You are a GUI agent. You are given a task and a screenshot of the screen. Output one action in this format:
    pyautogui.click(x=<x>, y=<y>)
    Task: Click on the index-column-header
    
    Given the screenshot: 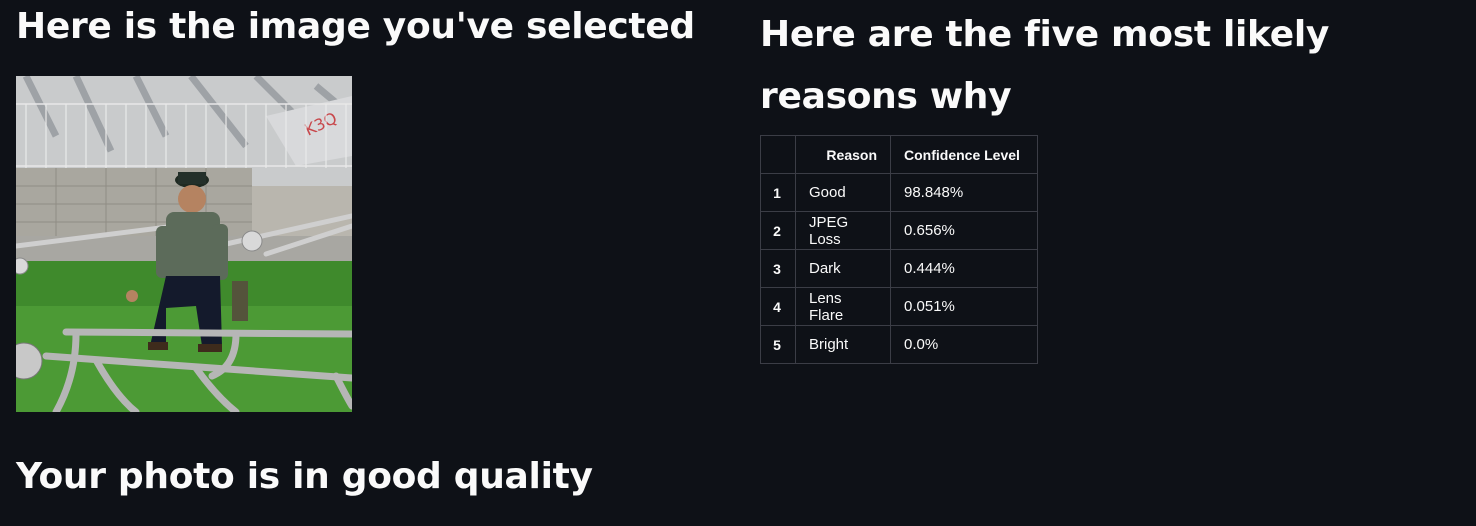 What is the action you would take?
    pyautogui.click(x=778, y=154)
    